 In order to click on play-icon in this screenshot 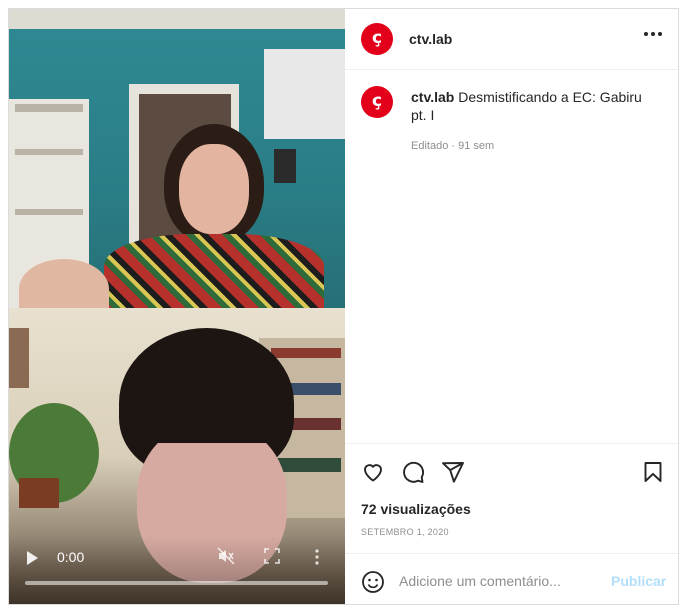, I will do `click(32, 558)`.